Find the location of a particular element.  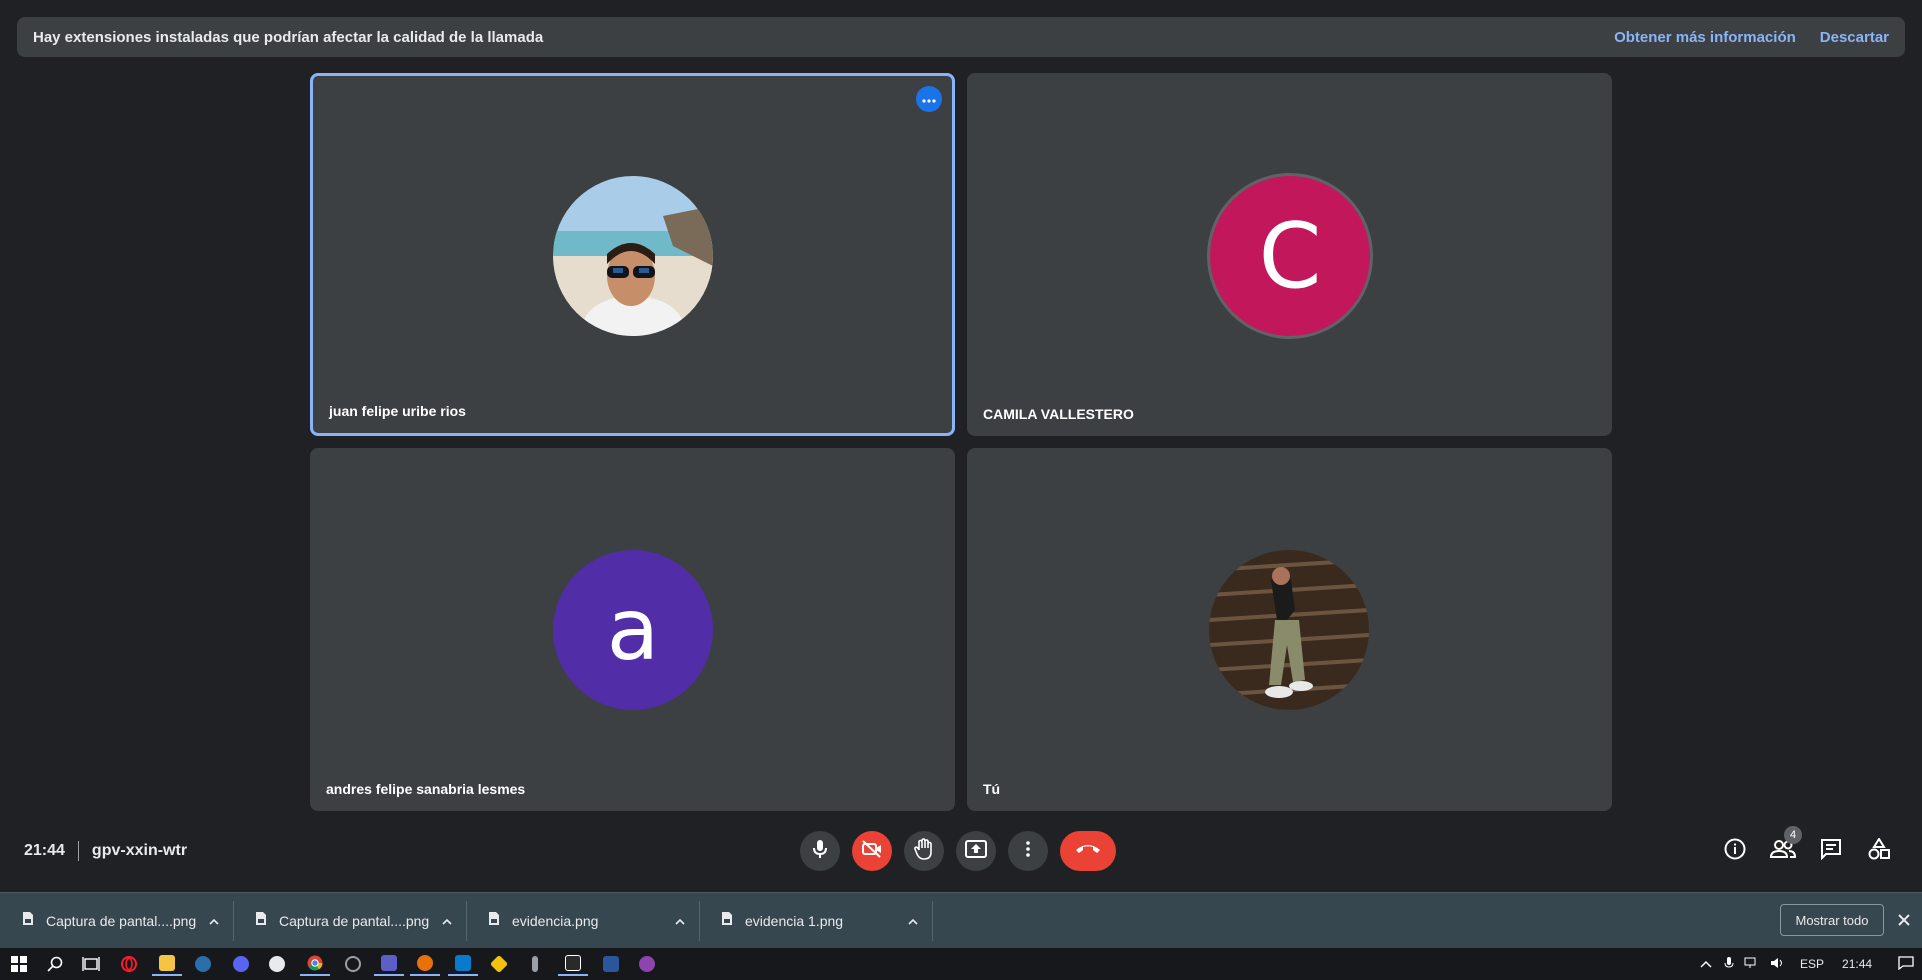

participant-name: CAMILA VALLESTERO is located at coordinates (1058, 414).